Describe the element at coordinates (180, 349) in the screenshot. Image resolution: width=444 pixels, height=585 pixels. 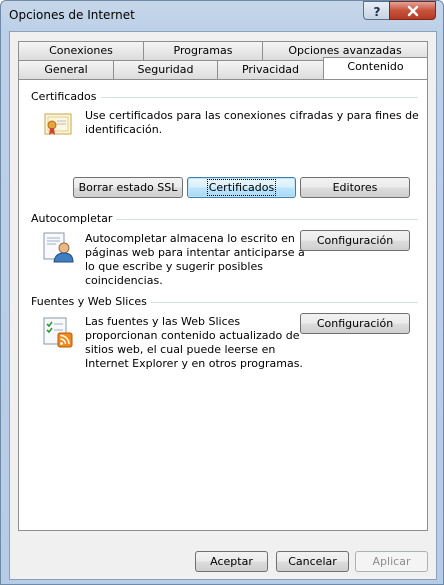
I see `description-line: sitios web, el cual puede leerse en` at that location.